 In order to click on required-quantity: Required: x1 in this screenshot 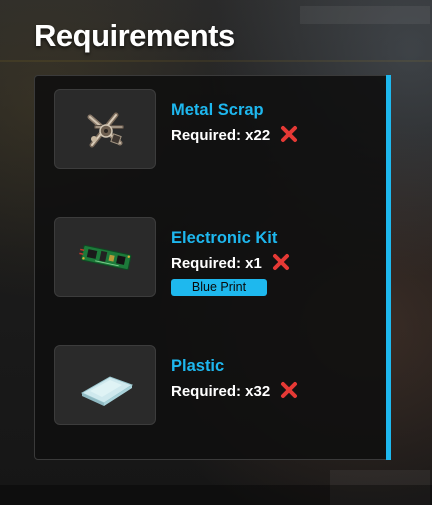, I will do `click(216, 263)`.